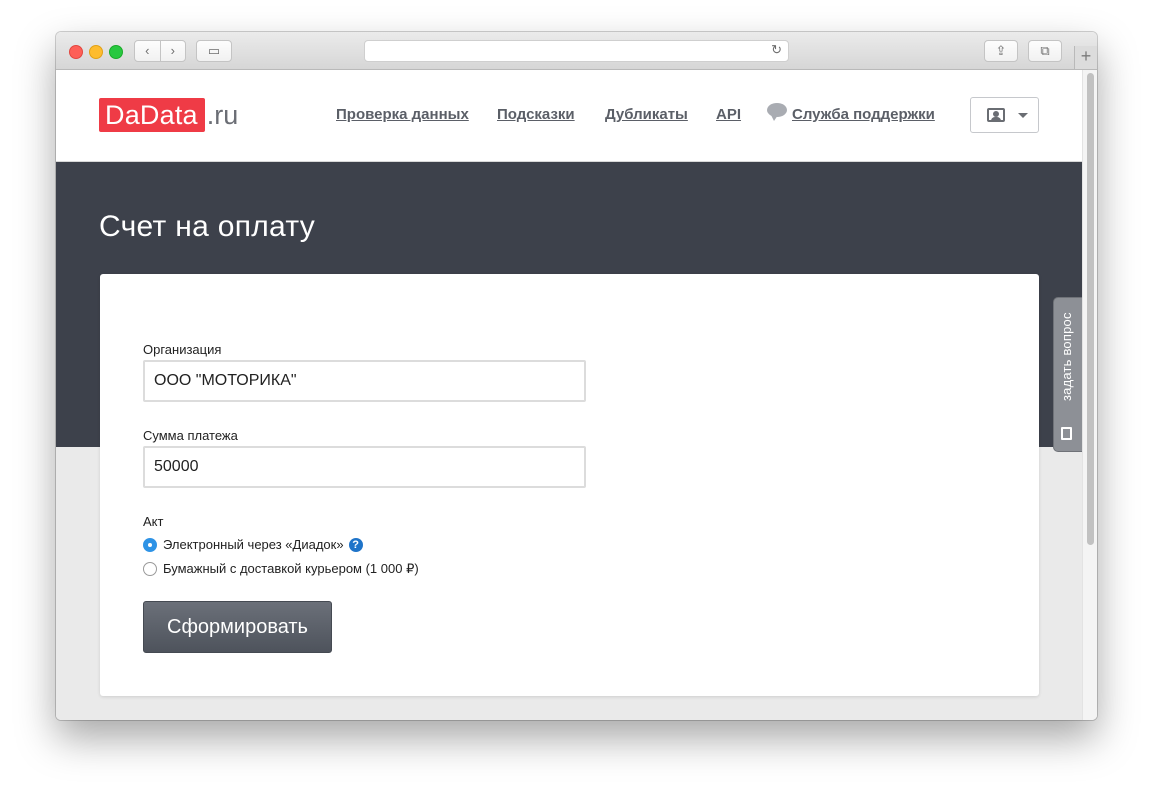  What do you see at coordinates (1066, 433) in the screenshot?
I see `note-icon` at bounding box center [1066, 433].